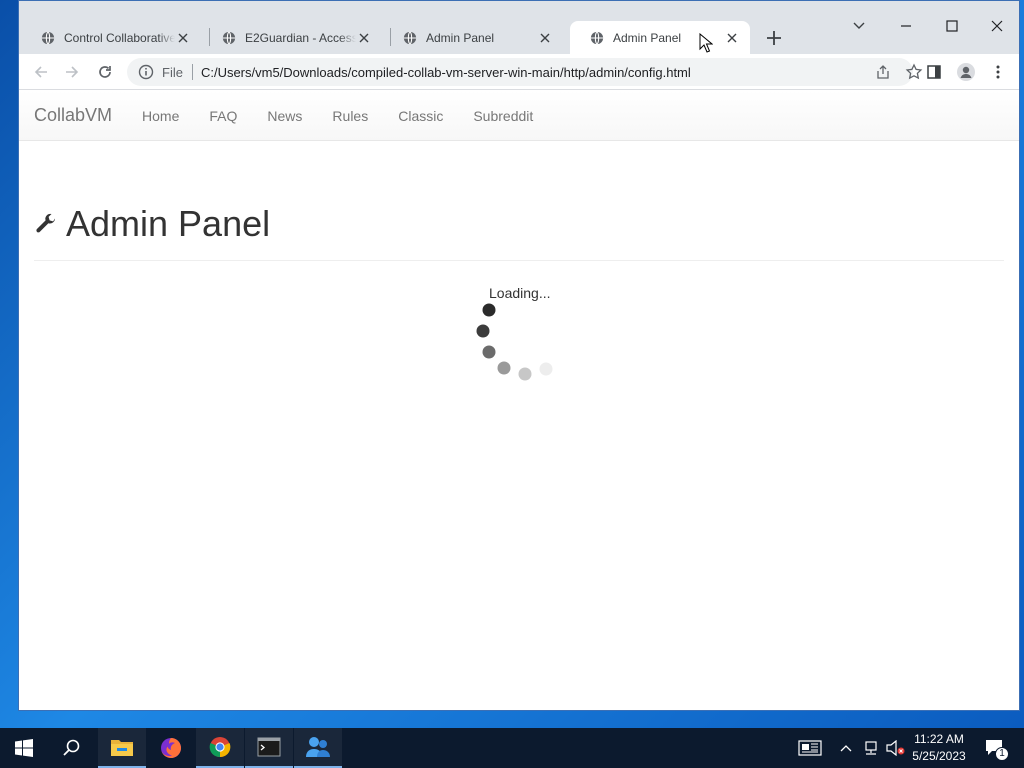  Describe the element at coordinates (503, 116) in the screenshot. I see `nav-item-subreddit: Subreddit` at that location.